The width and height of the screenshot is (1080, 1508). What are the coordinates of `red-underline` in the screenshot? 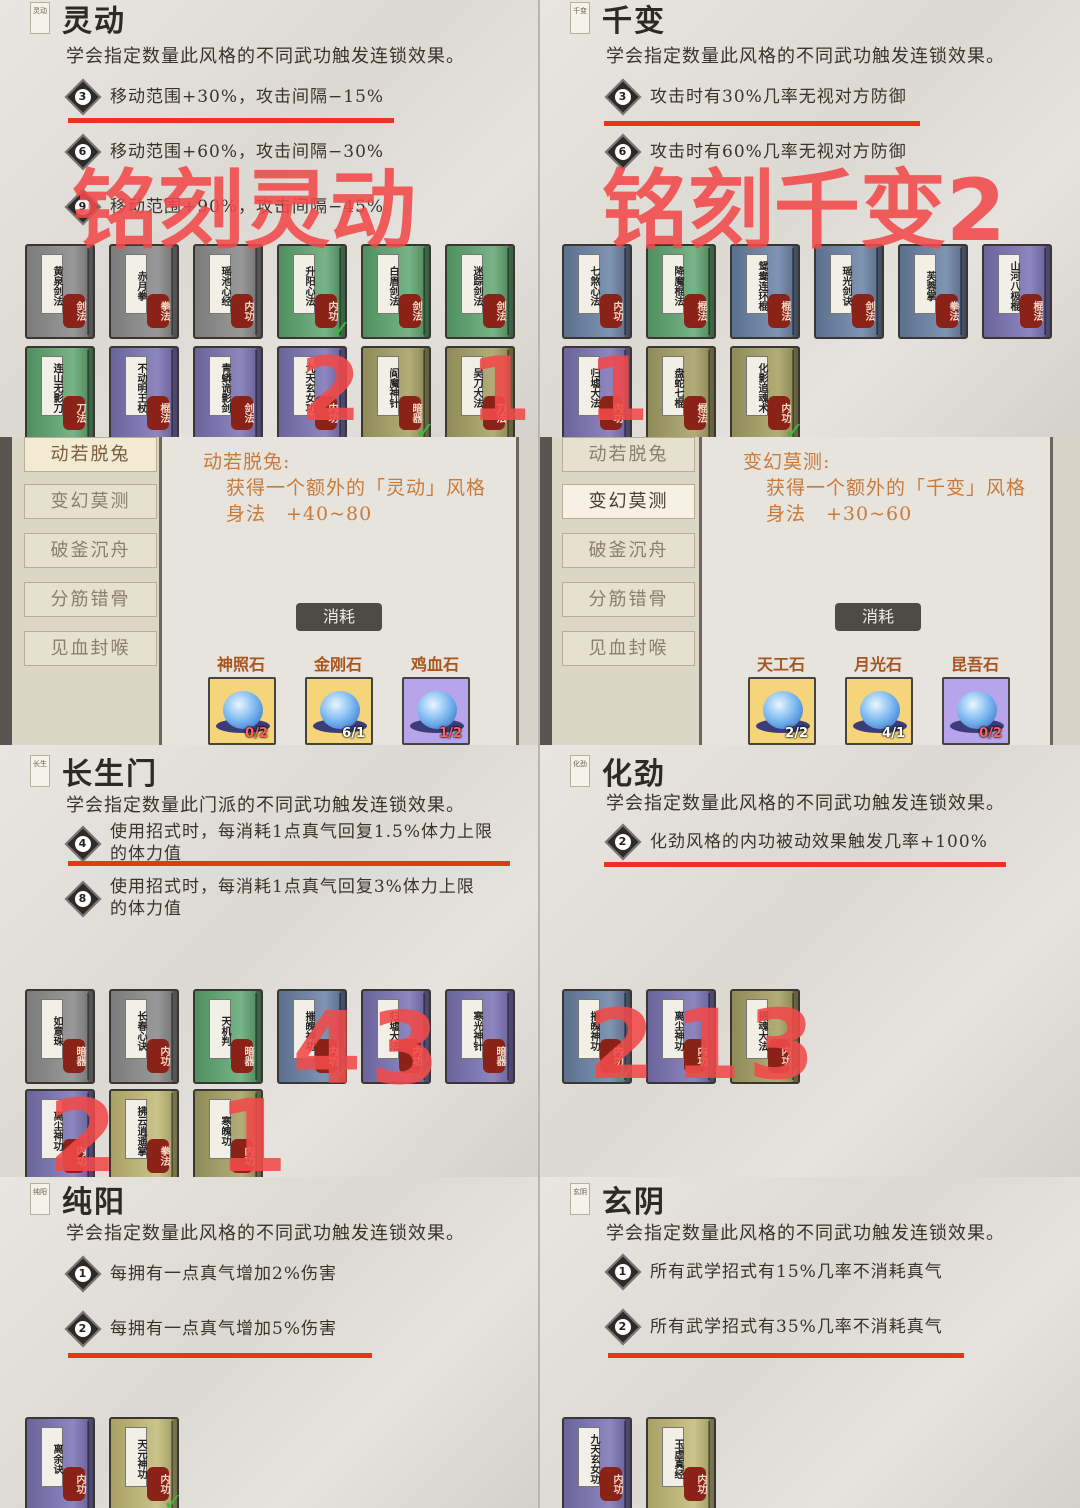 It's located at (231, 120).